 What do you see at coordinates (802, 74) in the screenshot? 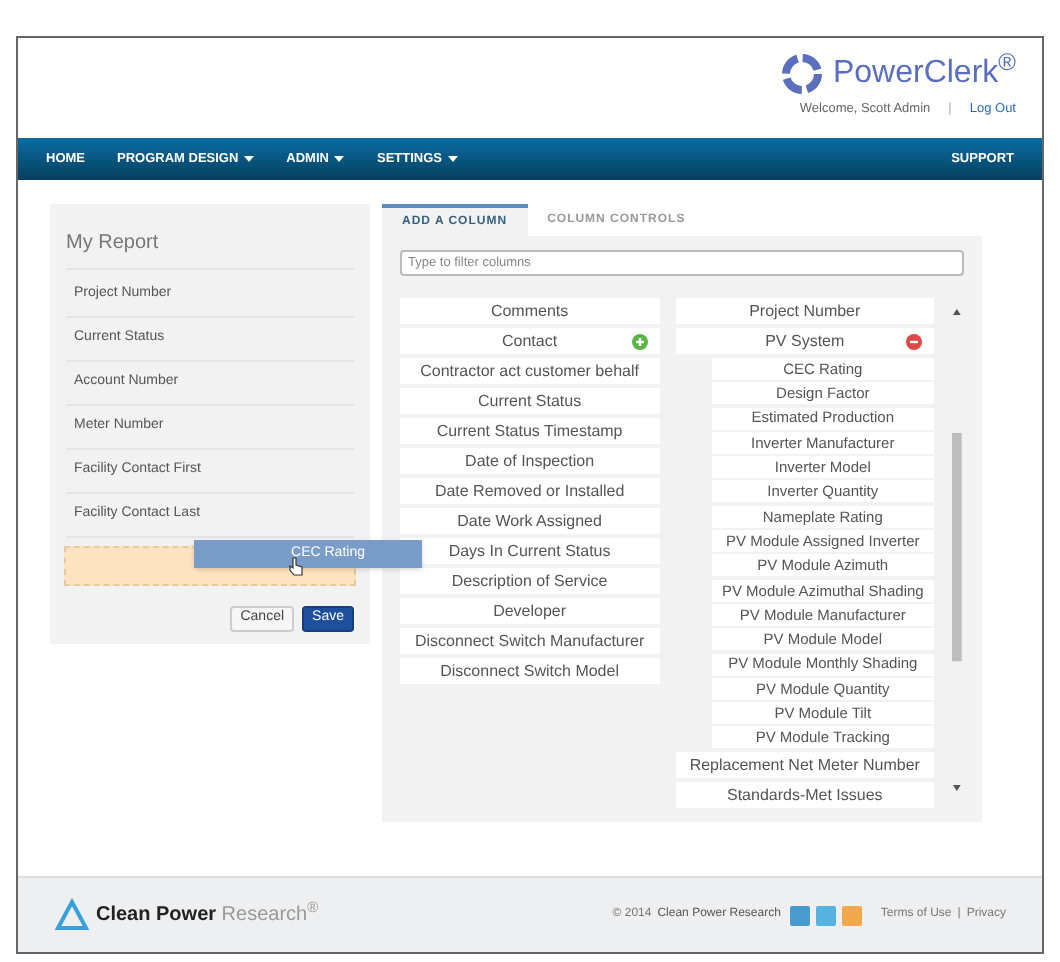
I see `logo-icon` at bounding box center [802, 74].